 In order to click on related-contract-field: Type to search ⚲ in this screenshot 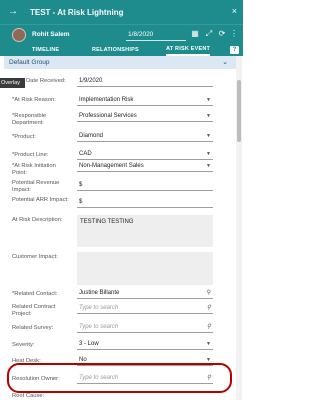, I will do `click(145, 308)`.